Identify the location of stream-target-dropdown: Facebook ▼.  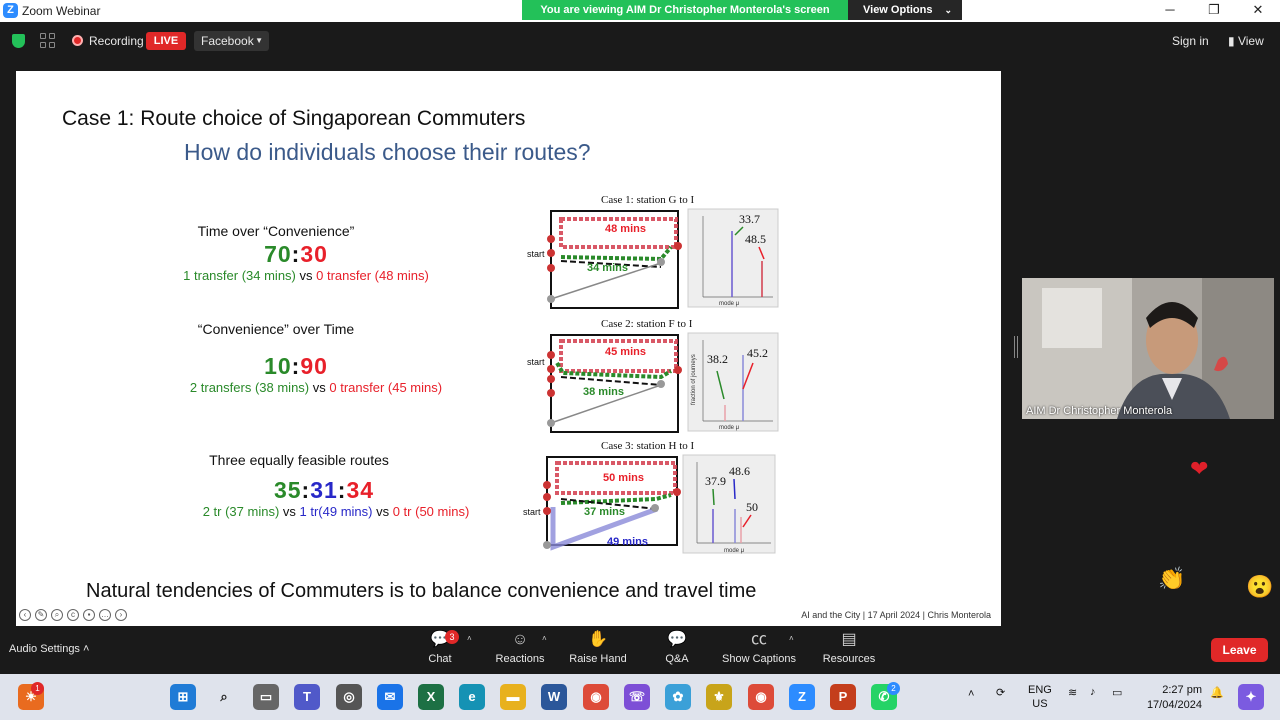
(231, 41).